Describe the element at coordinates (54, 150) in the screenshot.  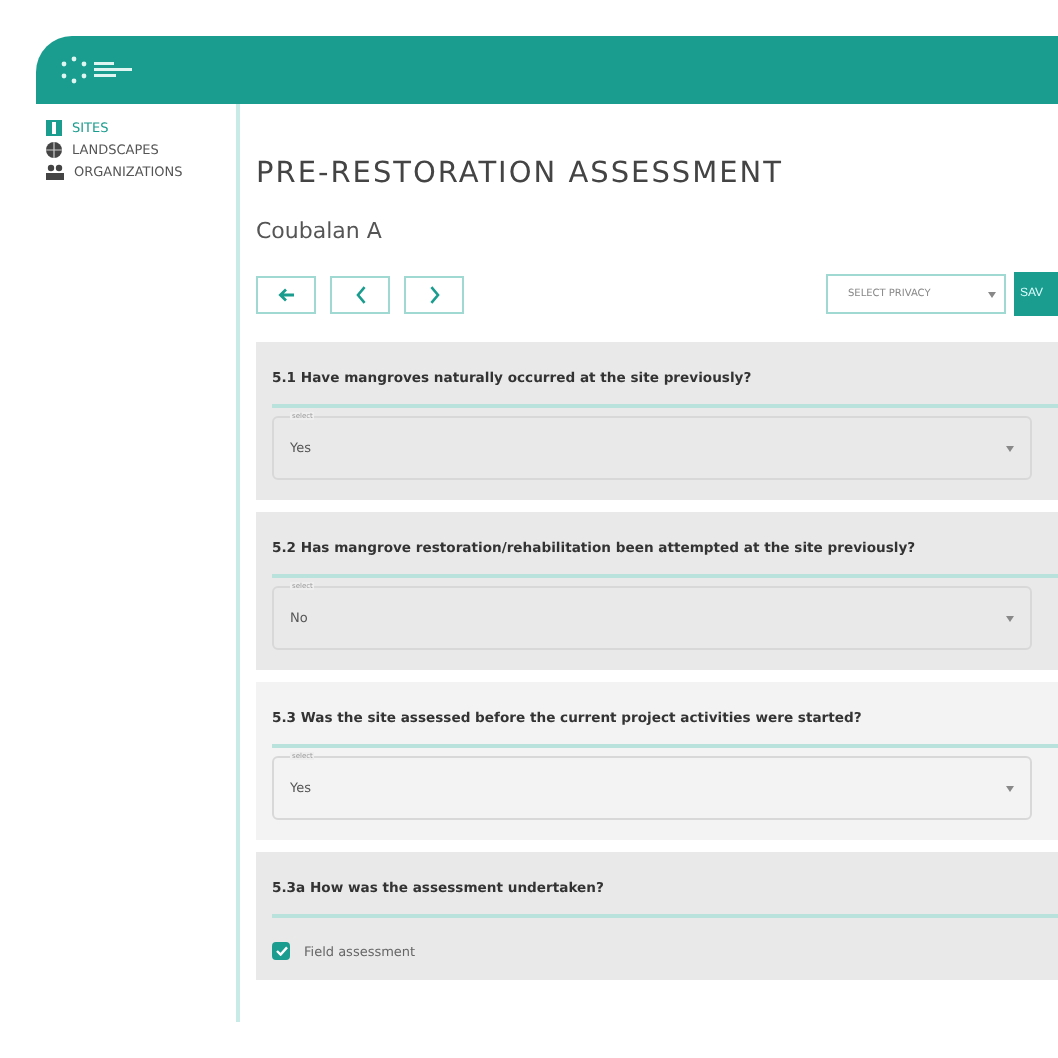
I see `globe-icon` at that location.